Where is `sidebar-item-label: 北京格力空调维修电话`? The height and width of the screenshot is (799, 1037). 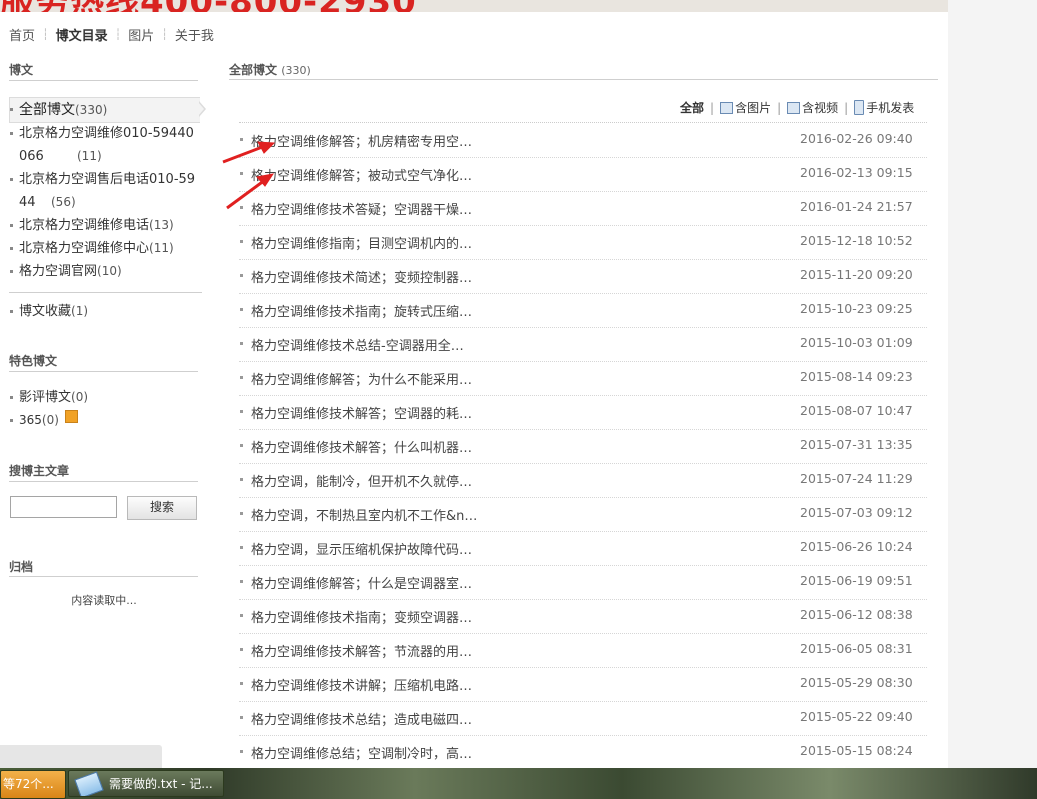
sidebar-item-label: 北京格力空调维修电话 is located at coordinates (84, 225).